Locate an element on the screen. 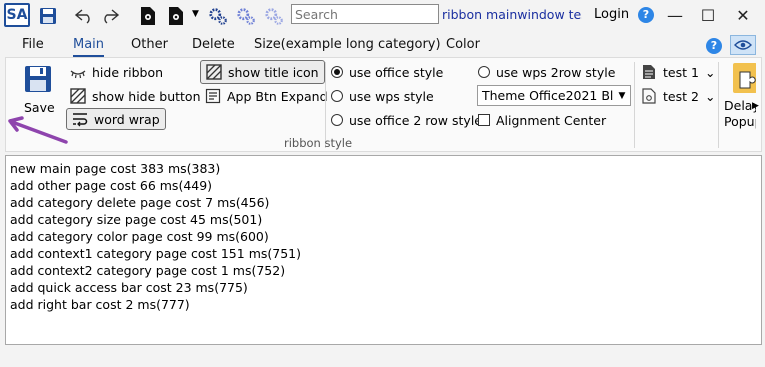 The width and height of the screenshot is (765, 367). minimize-button: — is located at coordinates (675, 15).